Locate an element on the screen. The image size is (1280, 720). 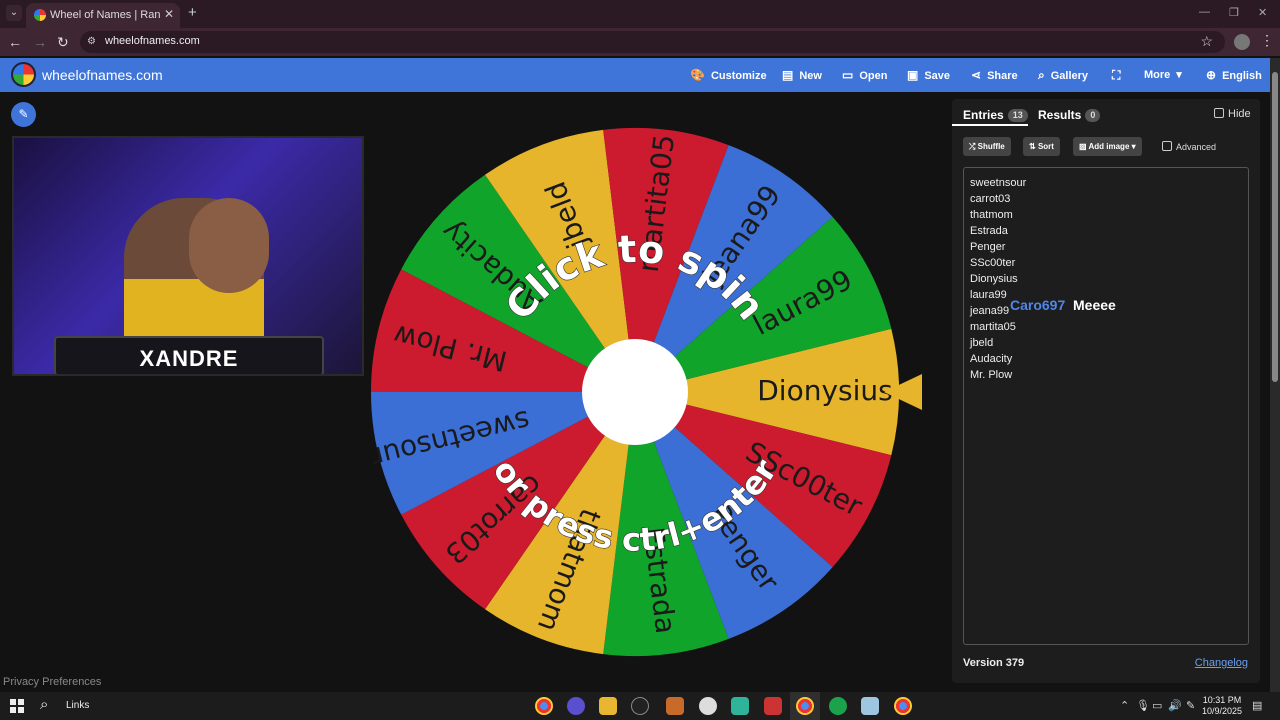
language-button: ⊕ English is located at coordinates (1234, 75).